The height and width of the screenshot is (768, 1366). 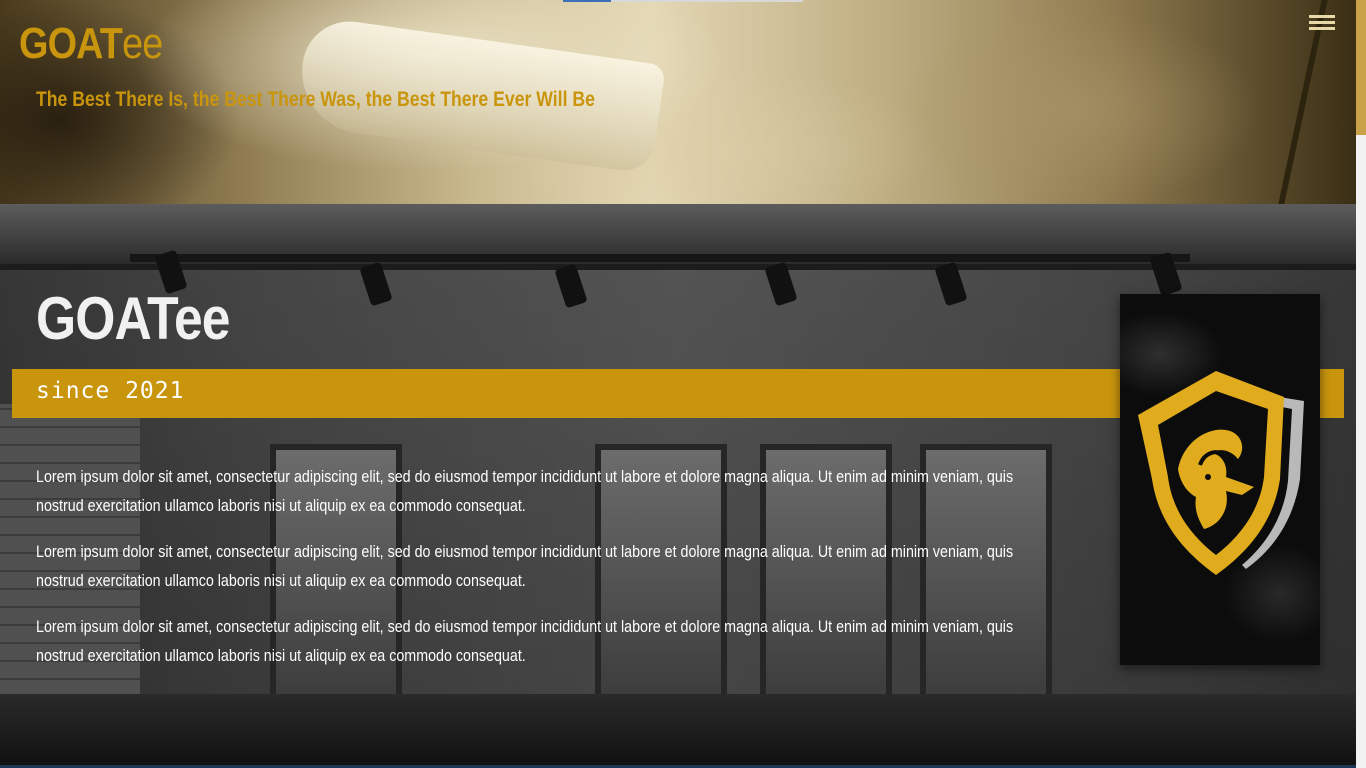 What do you see at coordinates (1208, 477) in the screenshot?
I see `goat-eye` at bounding box center [1208, 477].